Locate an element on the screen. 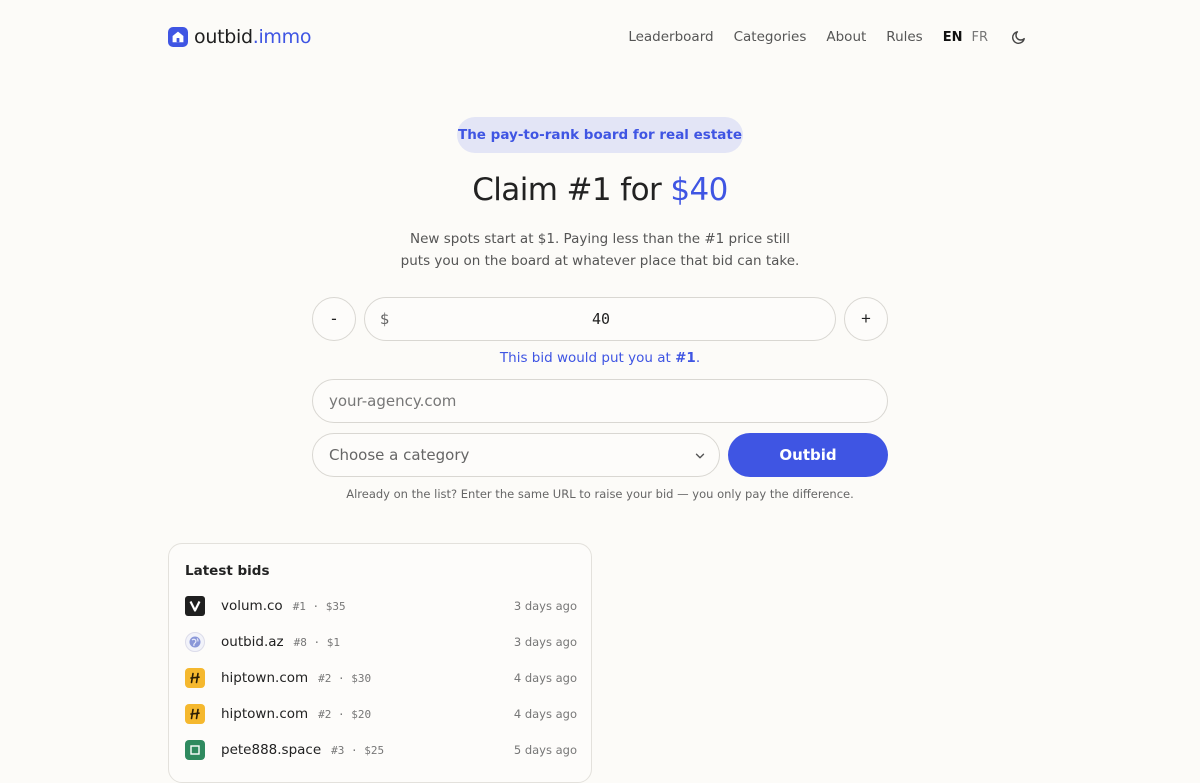 This screenshot has height=783, width=1200. brand-name-main: outbid is located at coordinates (223, 37).